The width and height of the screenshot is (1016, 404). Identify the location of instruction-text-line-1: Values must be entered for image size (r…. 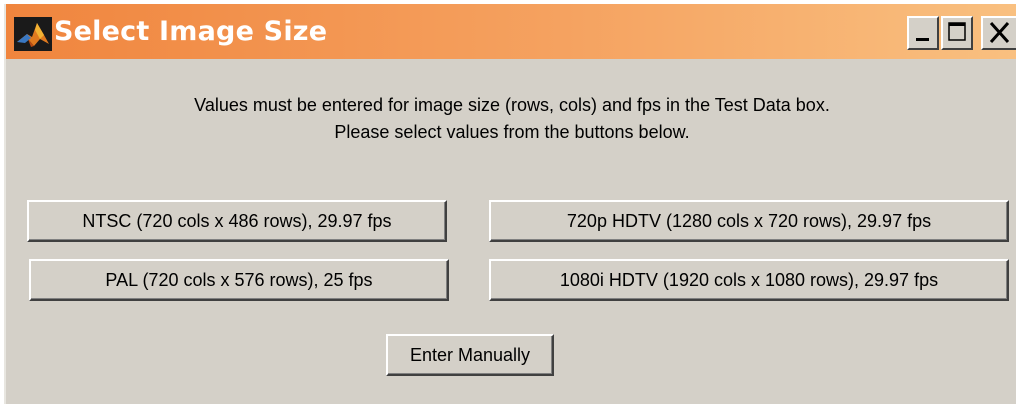
(512, 105).